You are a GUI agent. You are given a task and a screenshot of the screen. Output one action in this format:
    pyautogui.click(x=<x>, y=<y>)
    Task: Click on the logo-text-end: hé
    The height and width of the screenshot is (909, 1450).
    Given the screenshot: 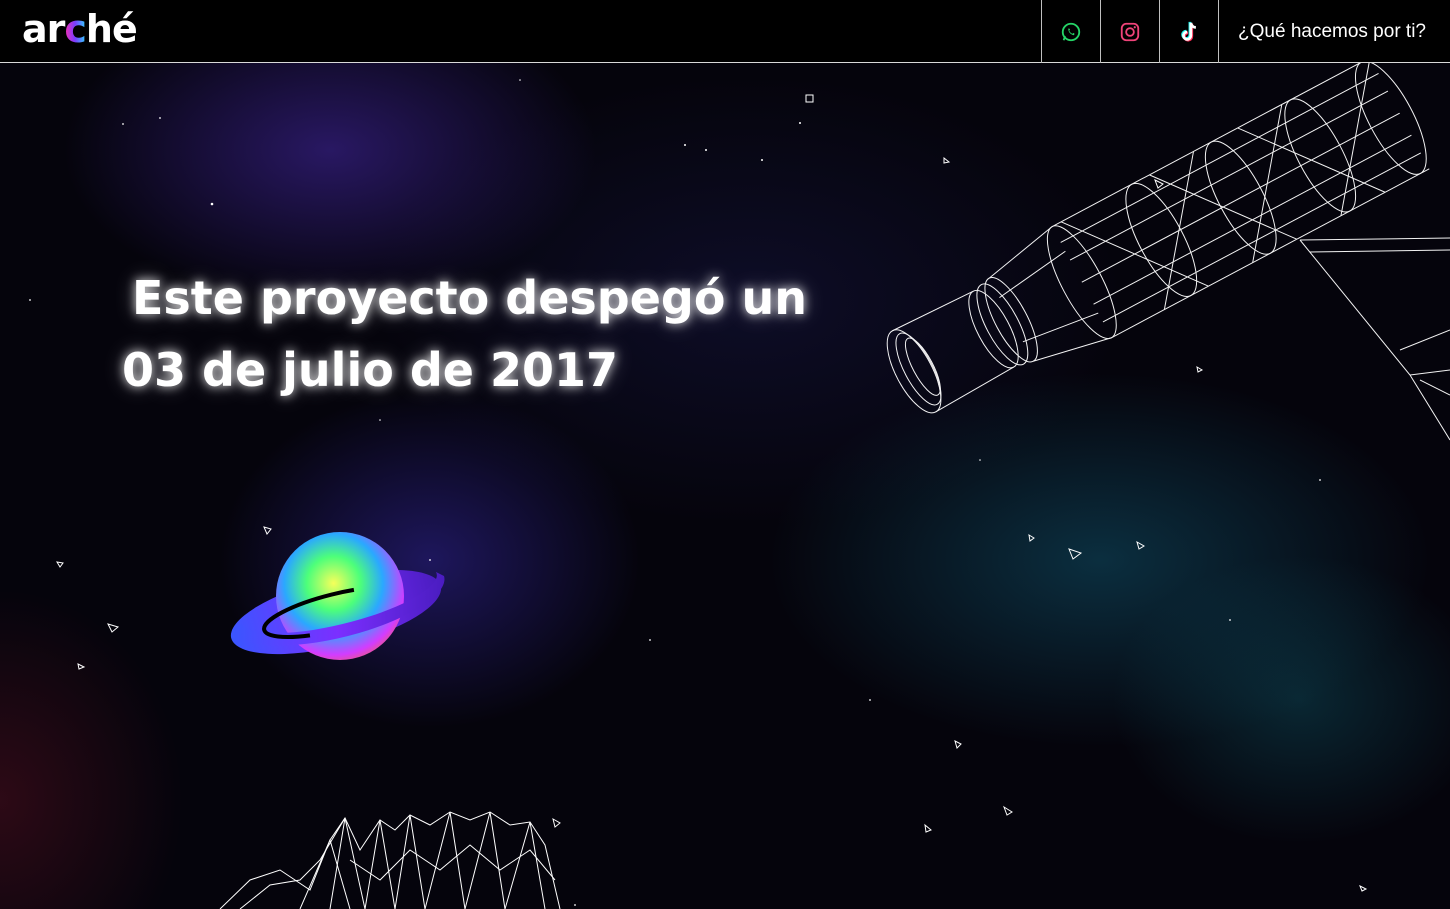 What is the action you would take?
    pyautogui.click(x=111, y=29)
    